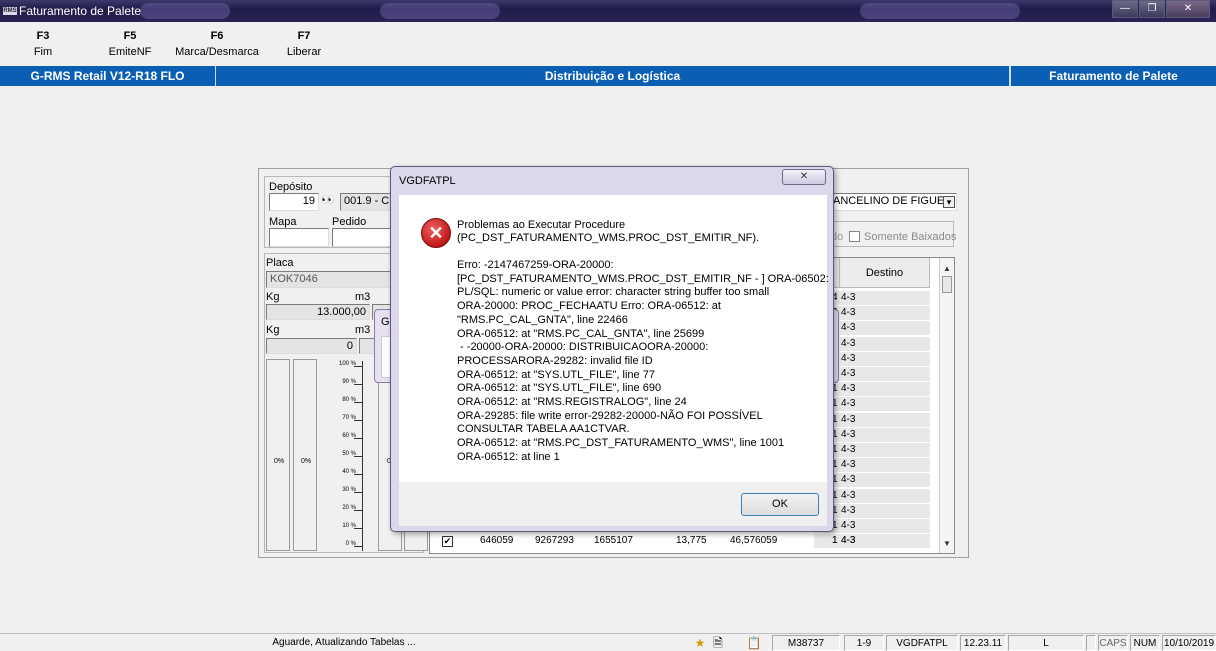  What do you see at coordinates (754, 643) in the screenshot?
I see `clipboard-icon: 📋` at bounding box center [754, 643].